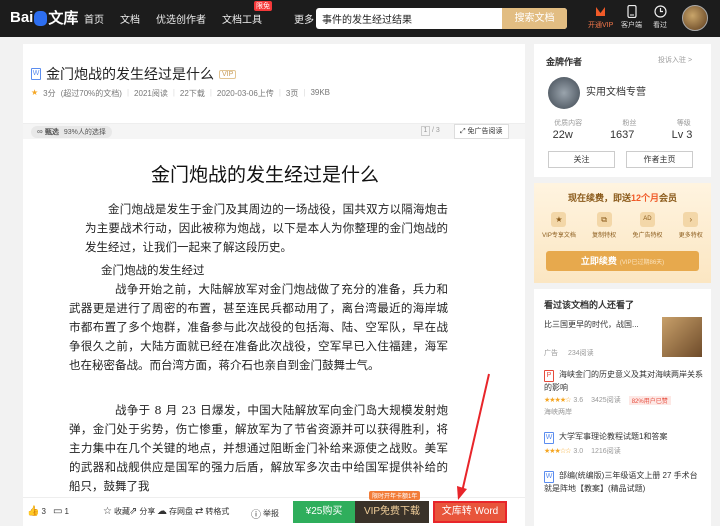 This screenshot has height=526, width=720. Describe the element at coordinates (562, 135) in the screenshot. I see `stat-value-content: 22w` at that location.